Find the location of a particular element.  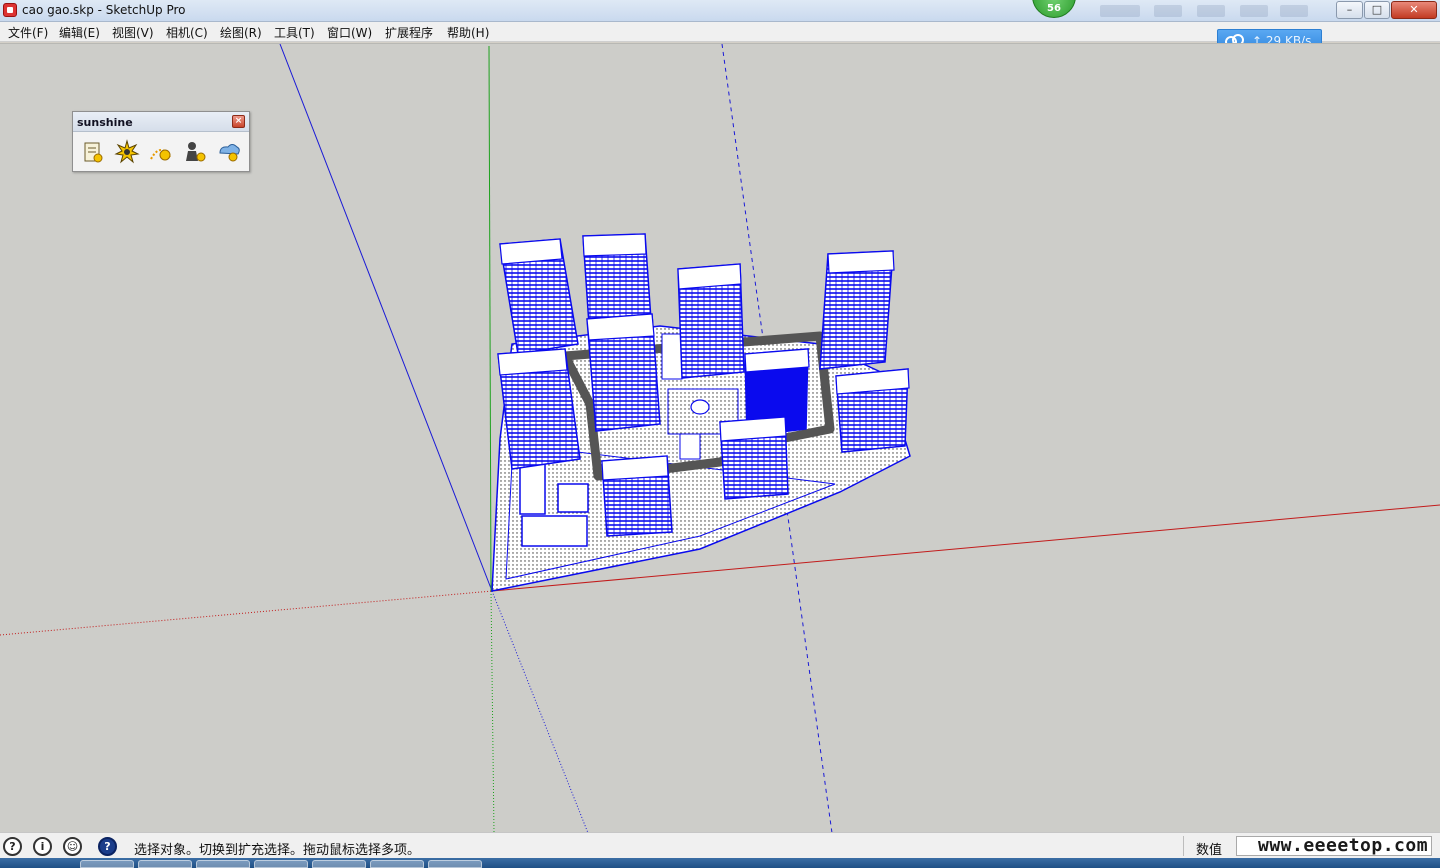

toolbox-title: sunshine is located at coordinates (105, 122).